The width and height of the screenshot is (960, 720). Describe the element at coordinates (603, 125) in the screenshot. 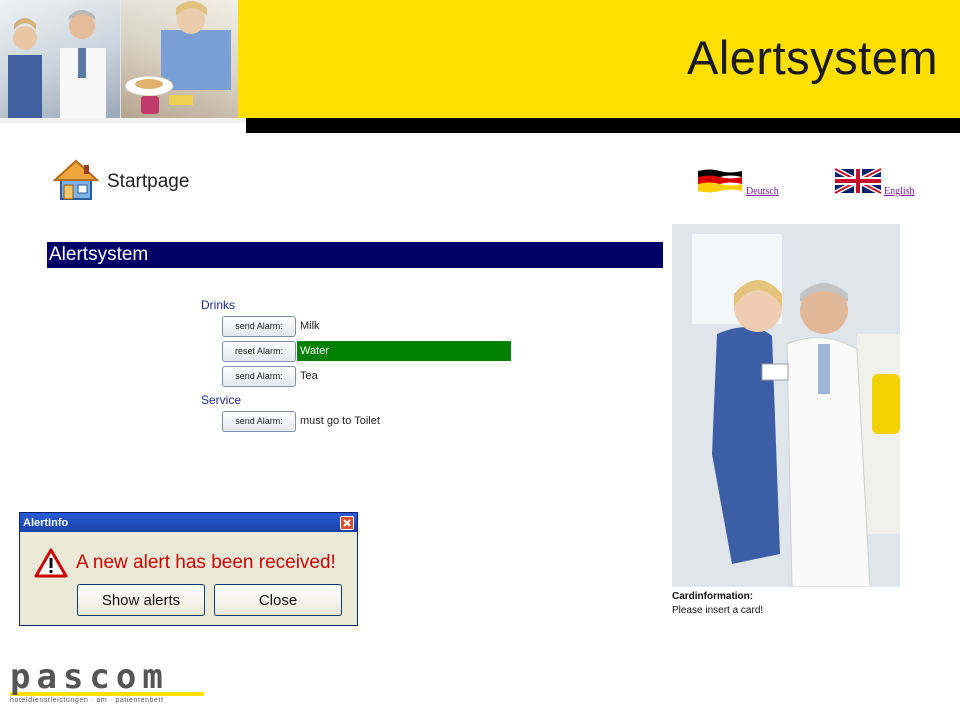

I see `header-divider` at that location.